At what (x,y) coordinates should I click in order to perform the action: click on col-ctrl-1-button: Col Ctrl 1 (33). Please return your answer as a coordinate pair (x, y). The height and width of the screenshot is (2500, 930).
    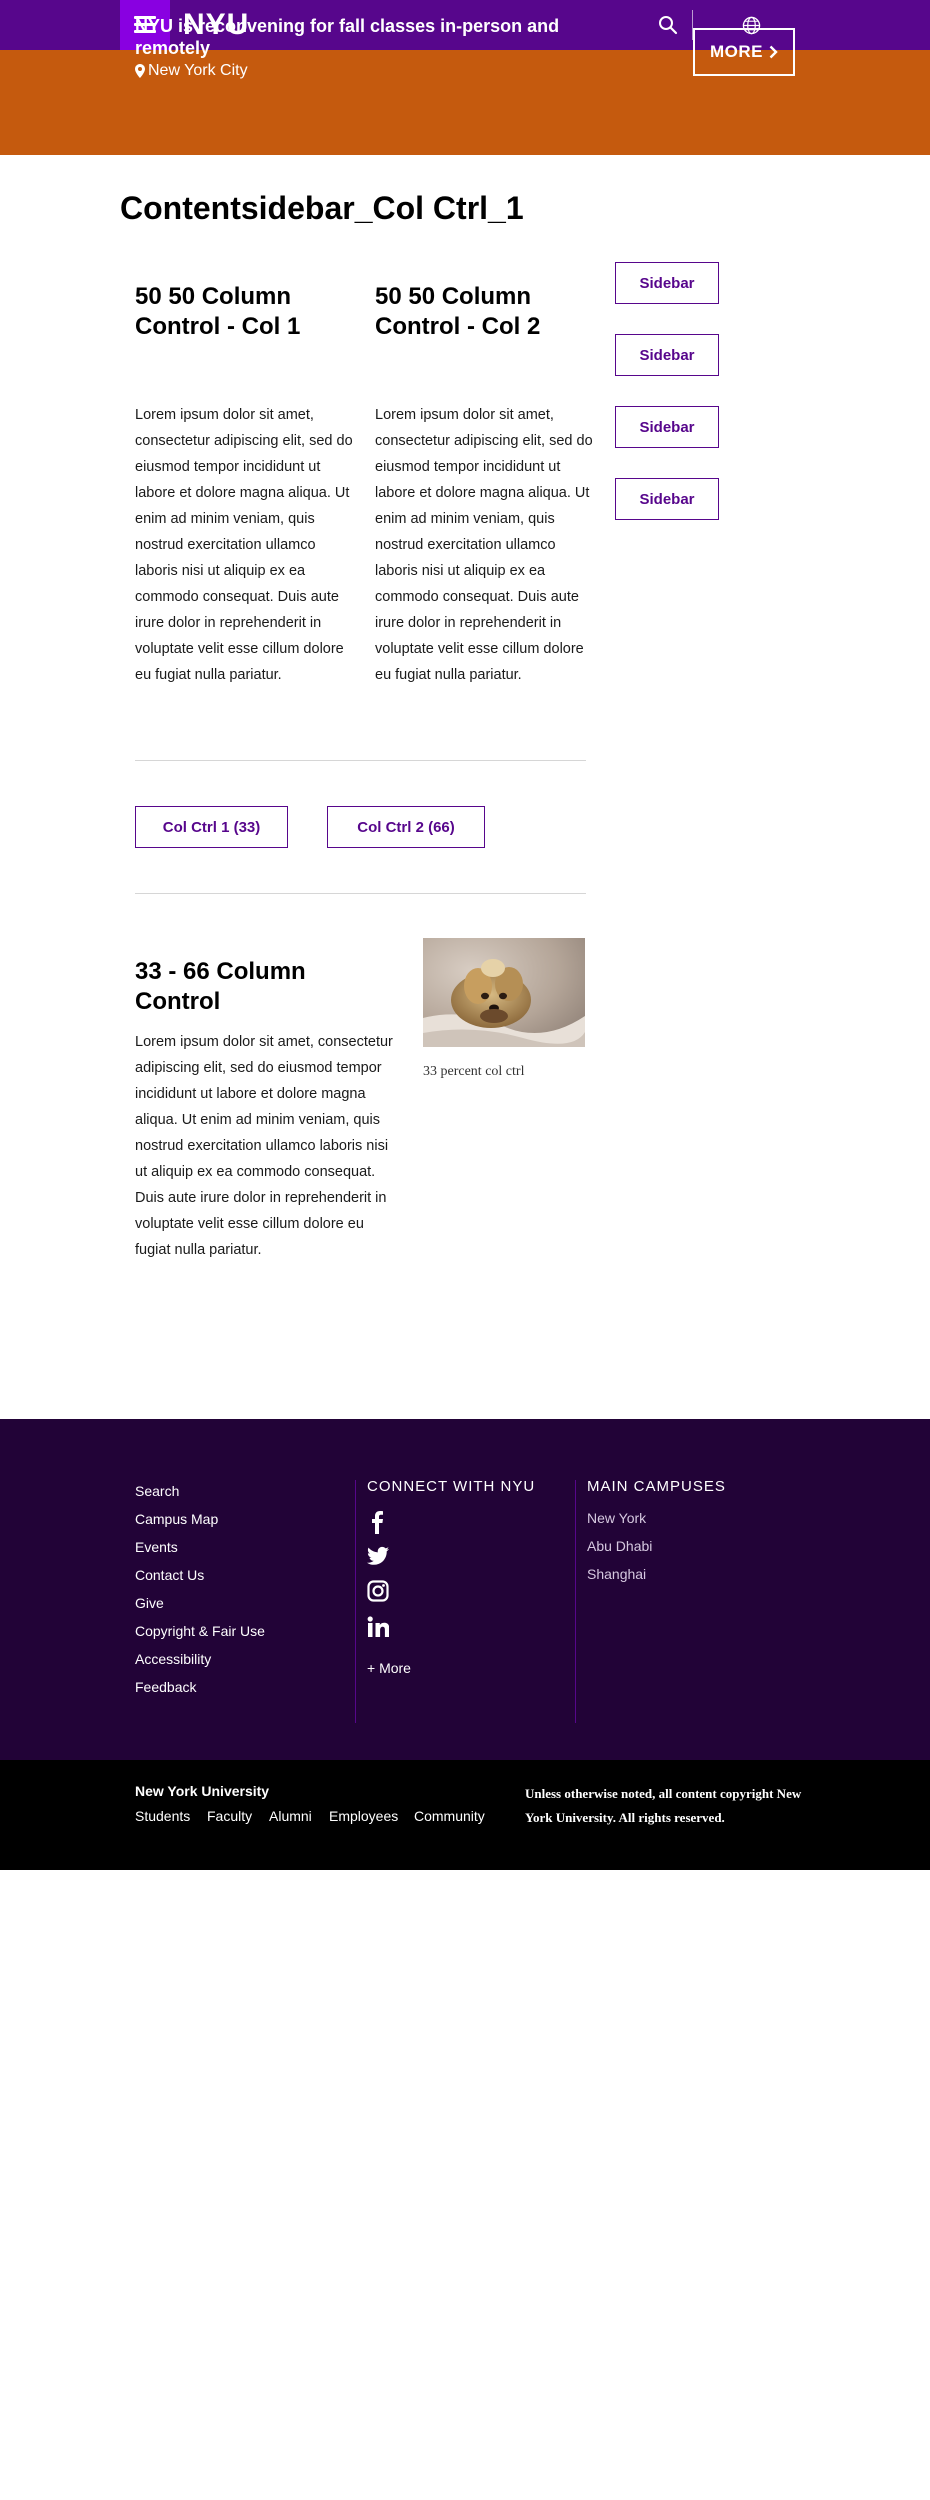
    Looking at the image, I should click on (211, 827).